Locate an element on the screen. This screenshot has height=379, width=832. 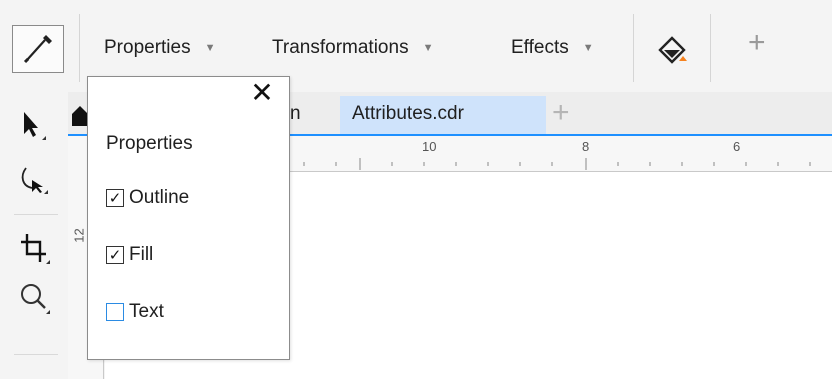
outline-label: Outline is located at coordinates (159, 197).